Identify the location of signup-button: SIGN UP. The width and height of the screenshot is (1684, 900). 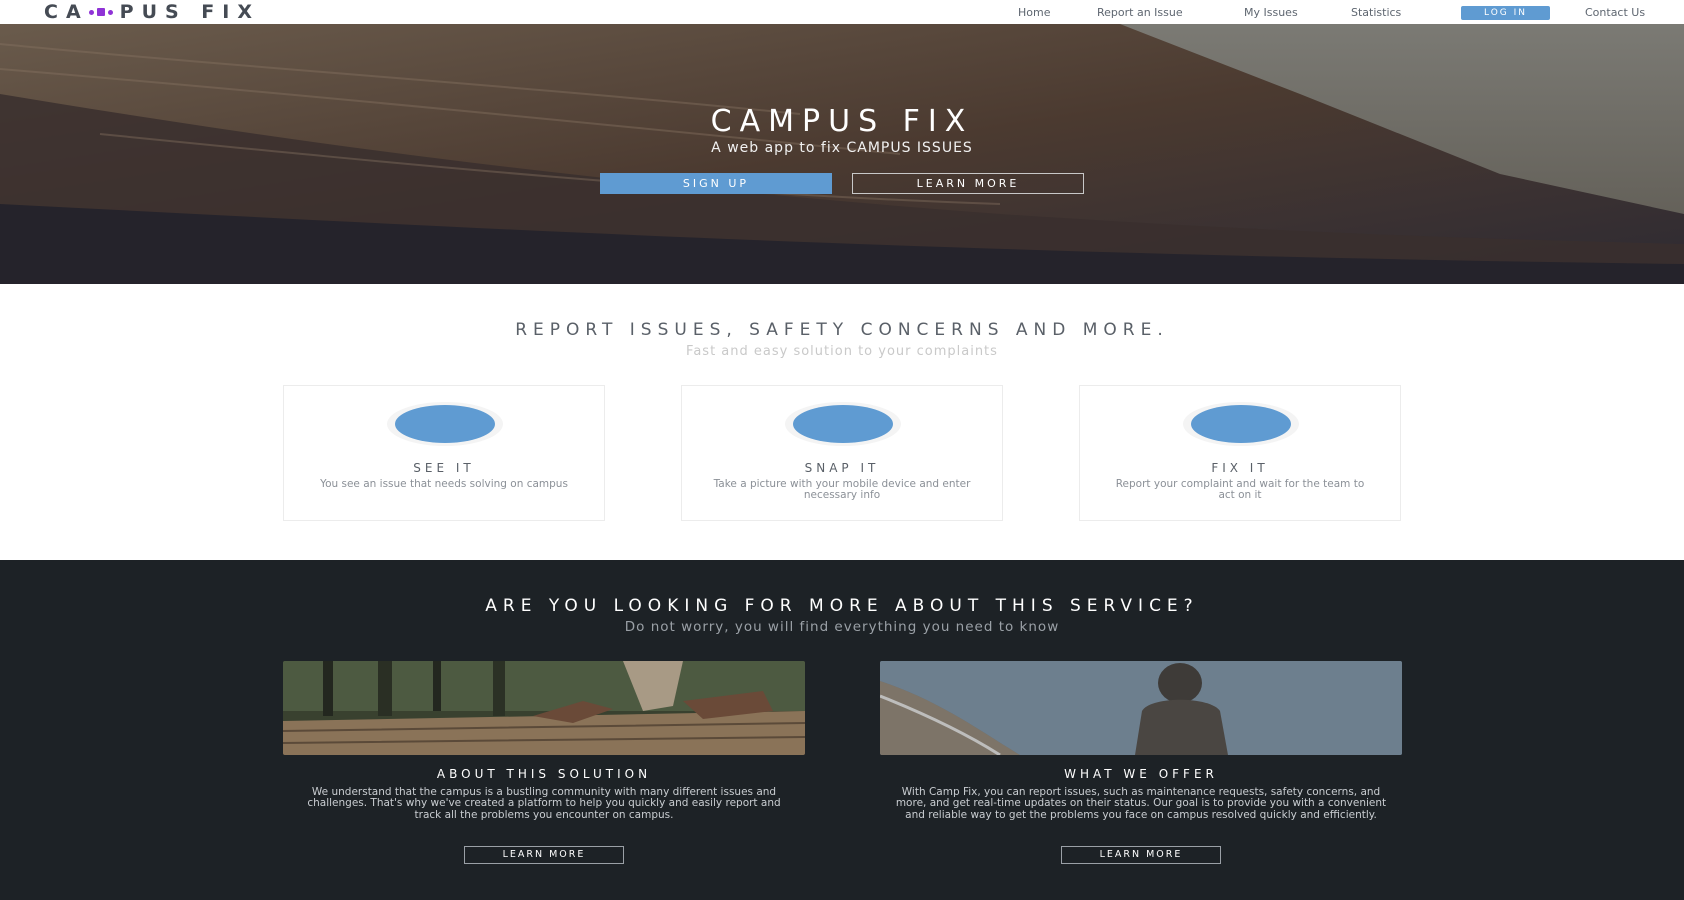
(716, 183).